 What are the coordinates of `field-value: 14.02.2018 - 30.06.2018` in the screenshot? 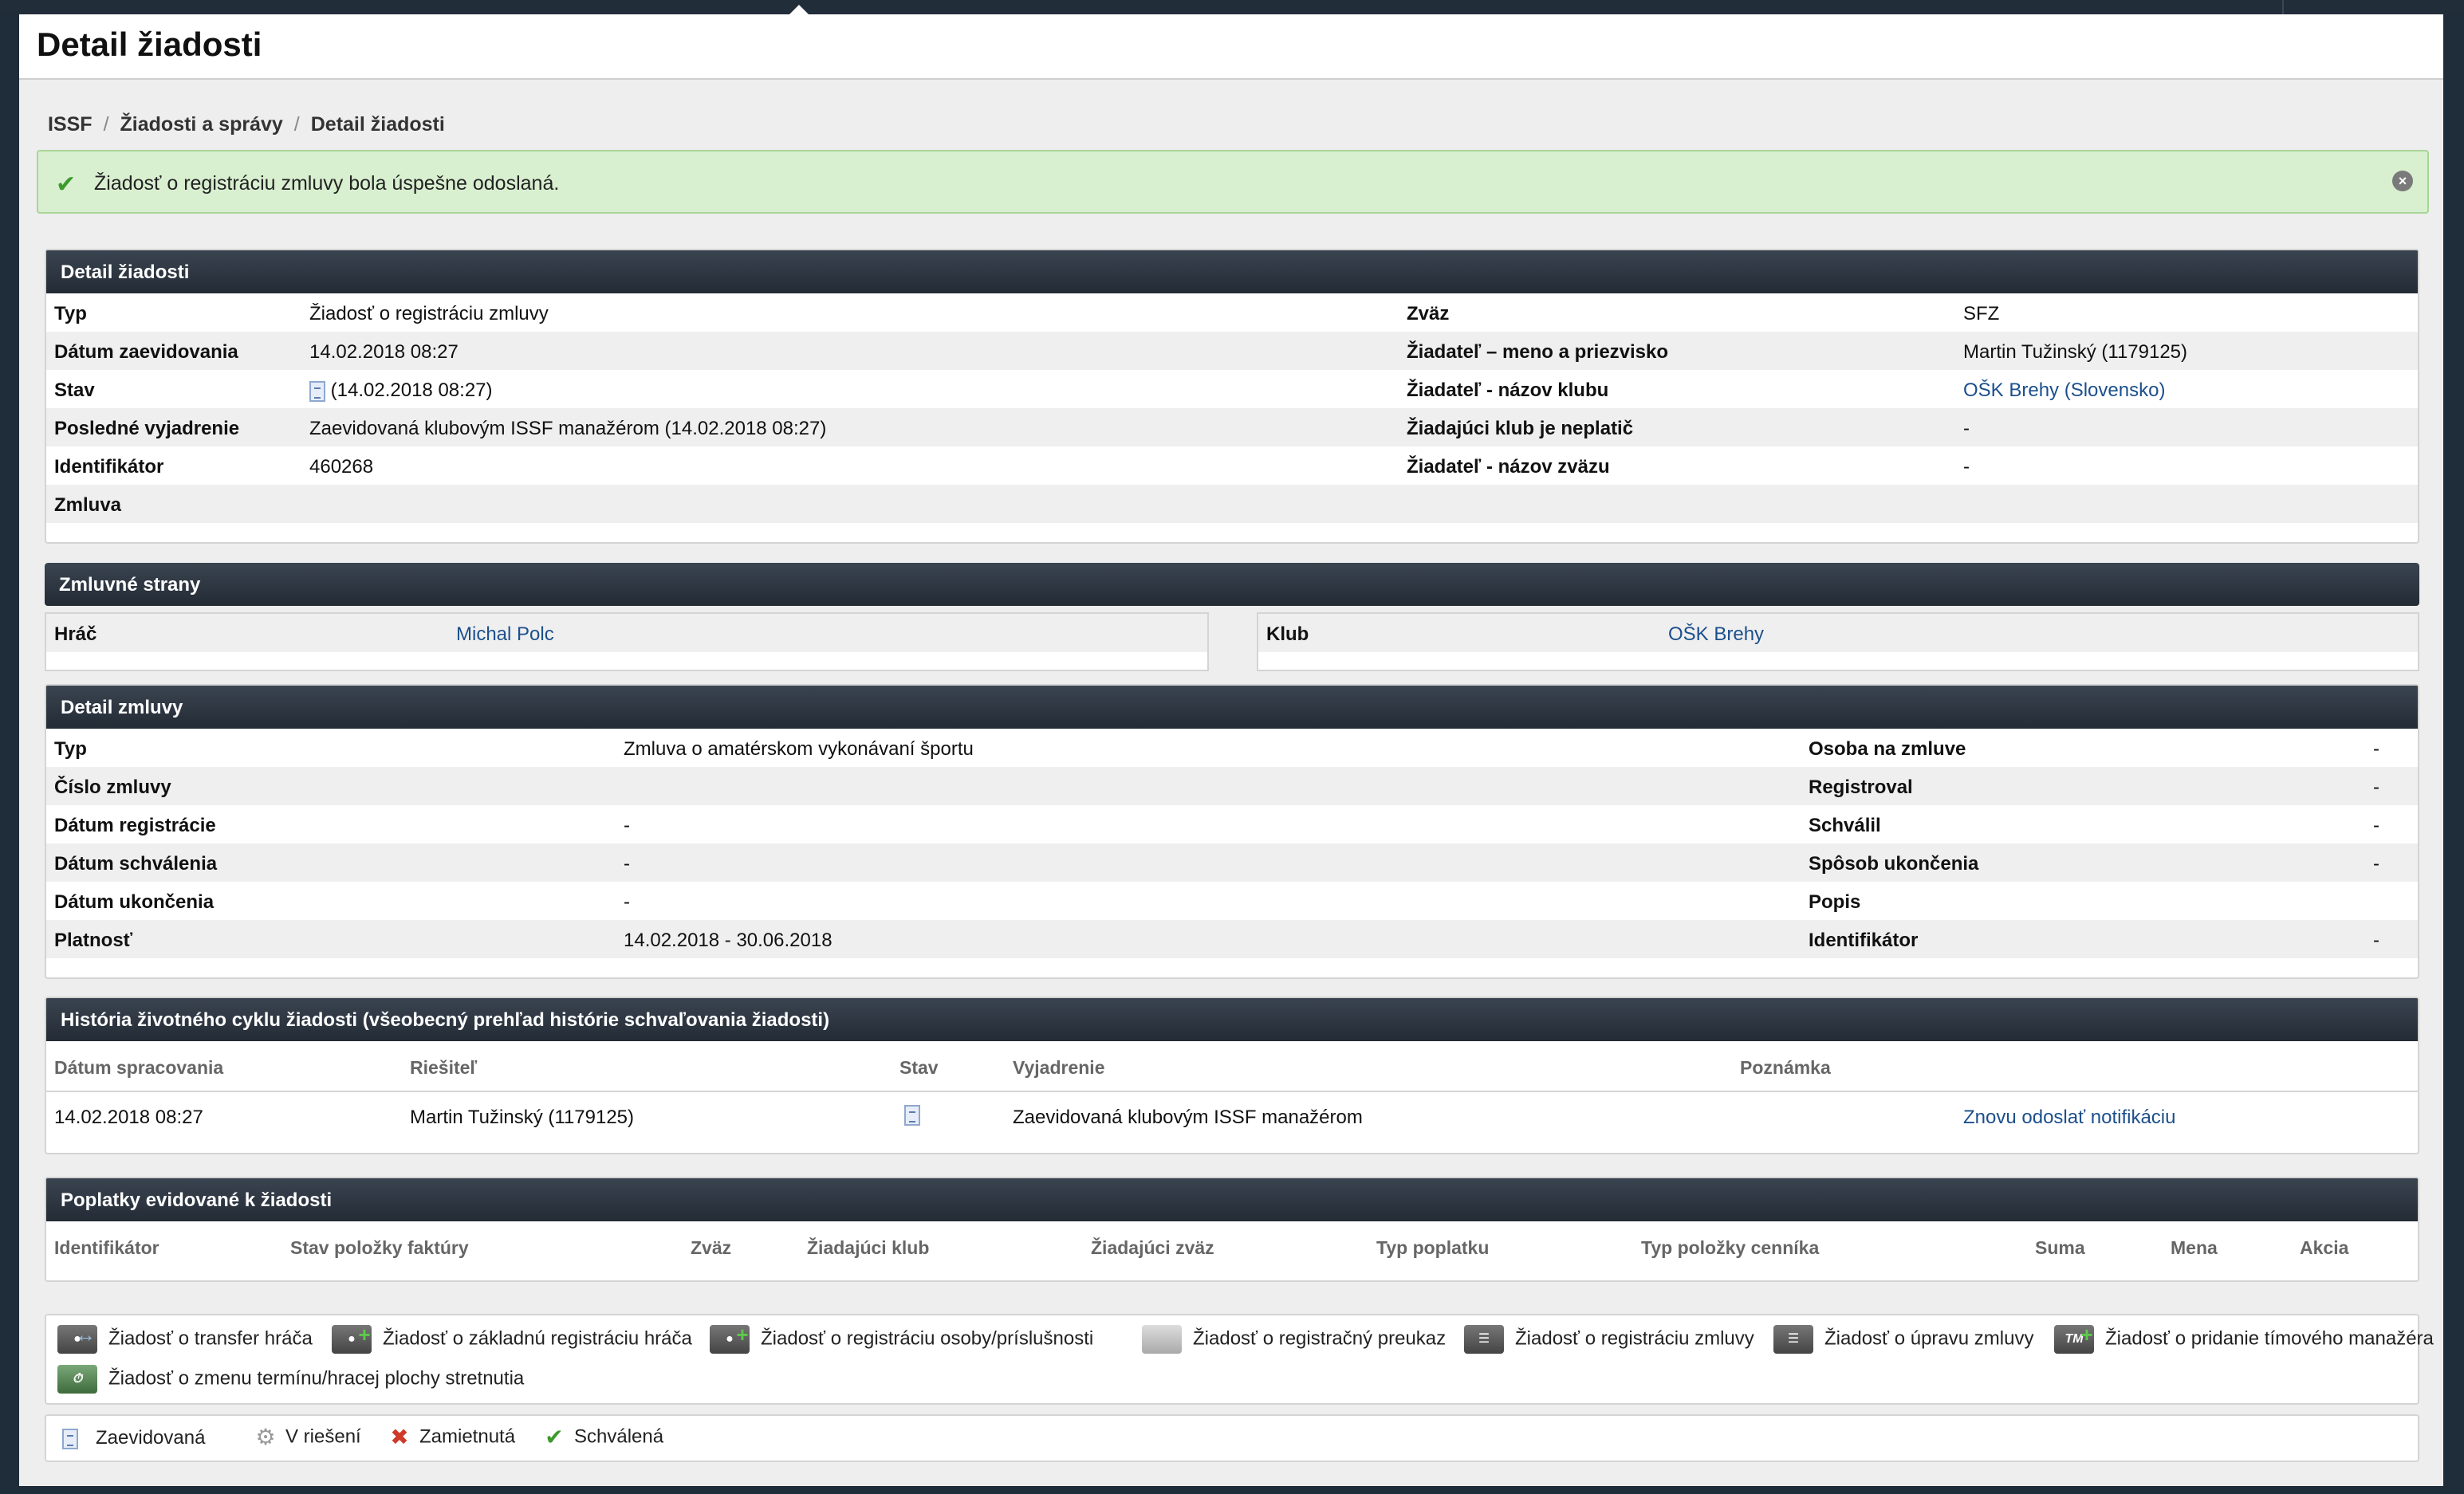 It's located at (728, 940).